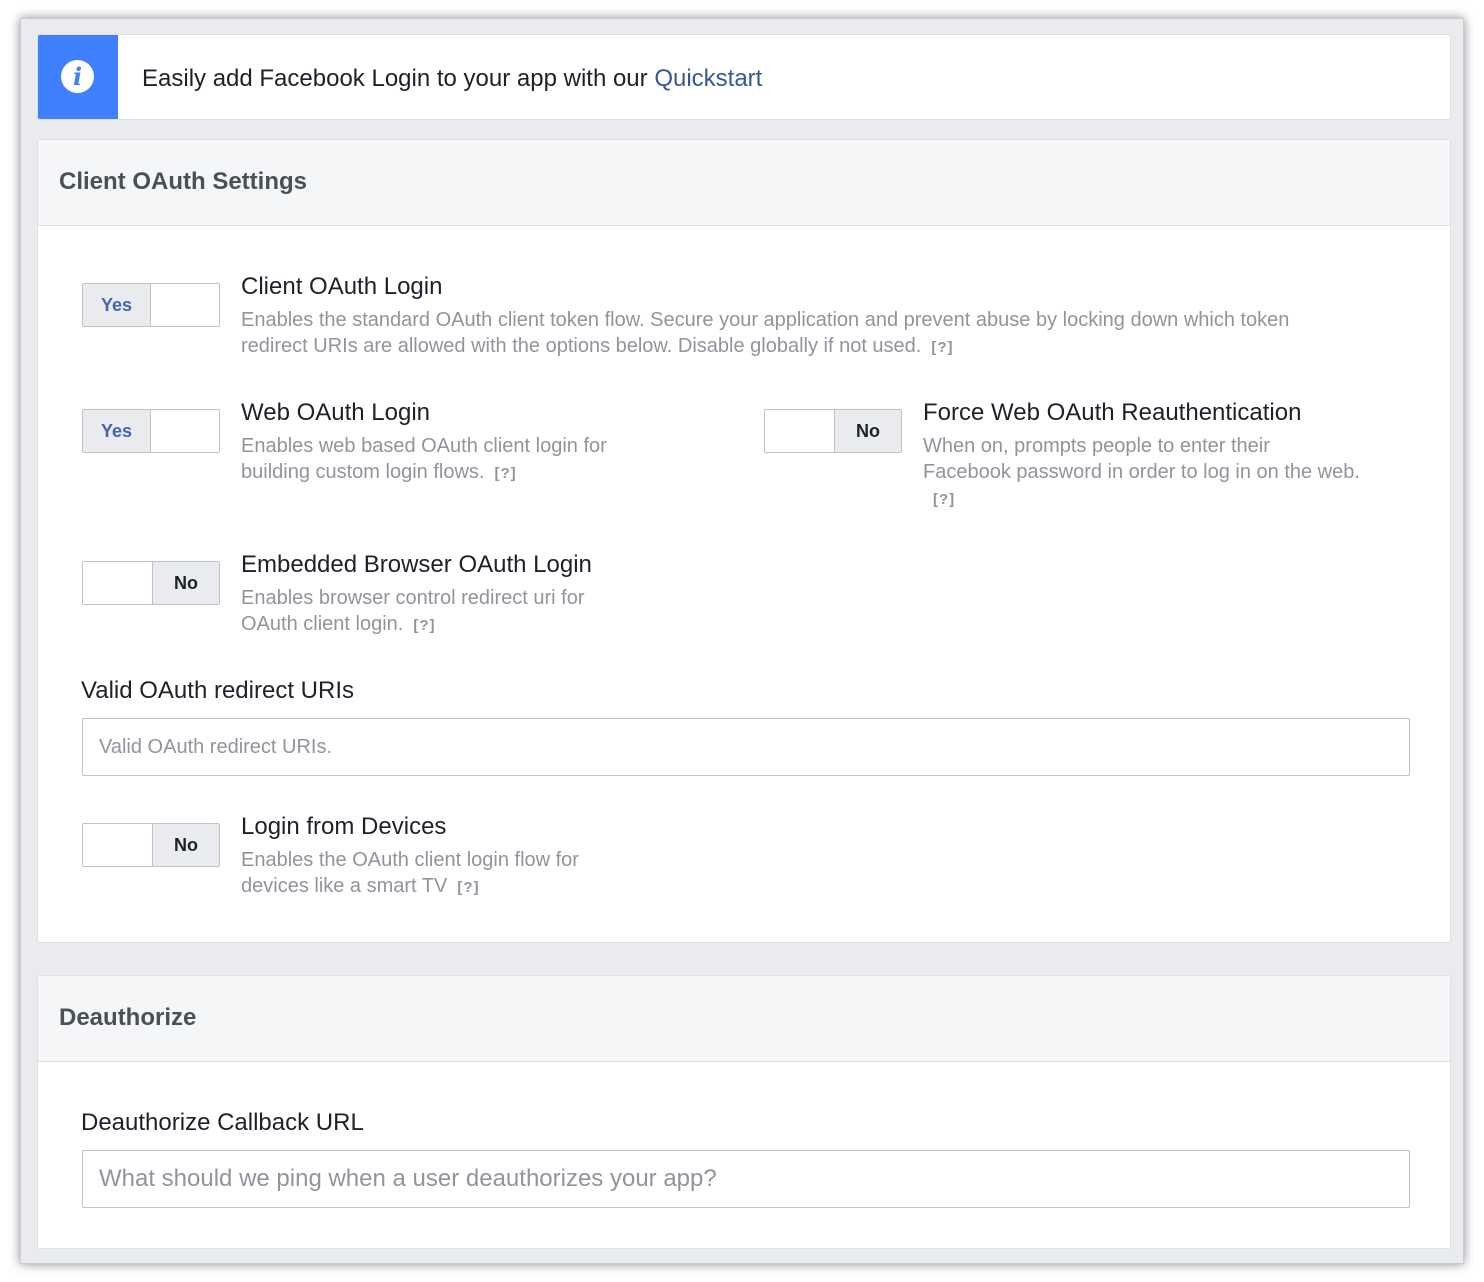  I want to click on banner-icon-box: i, so click(78, 77).